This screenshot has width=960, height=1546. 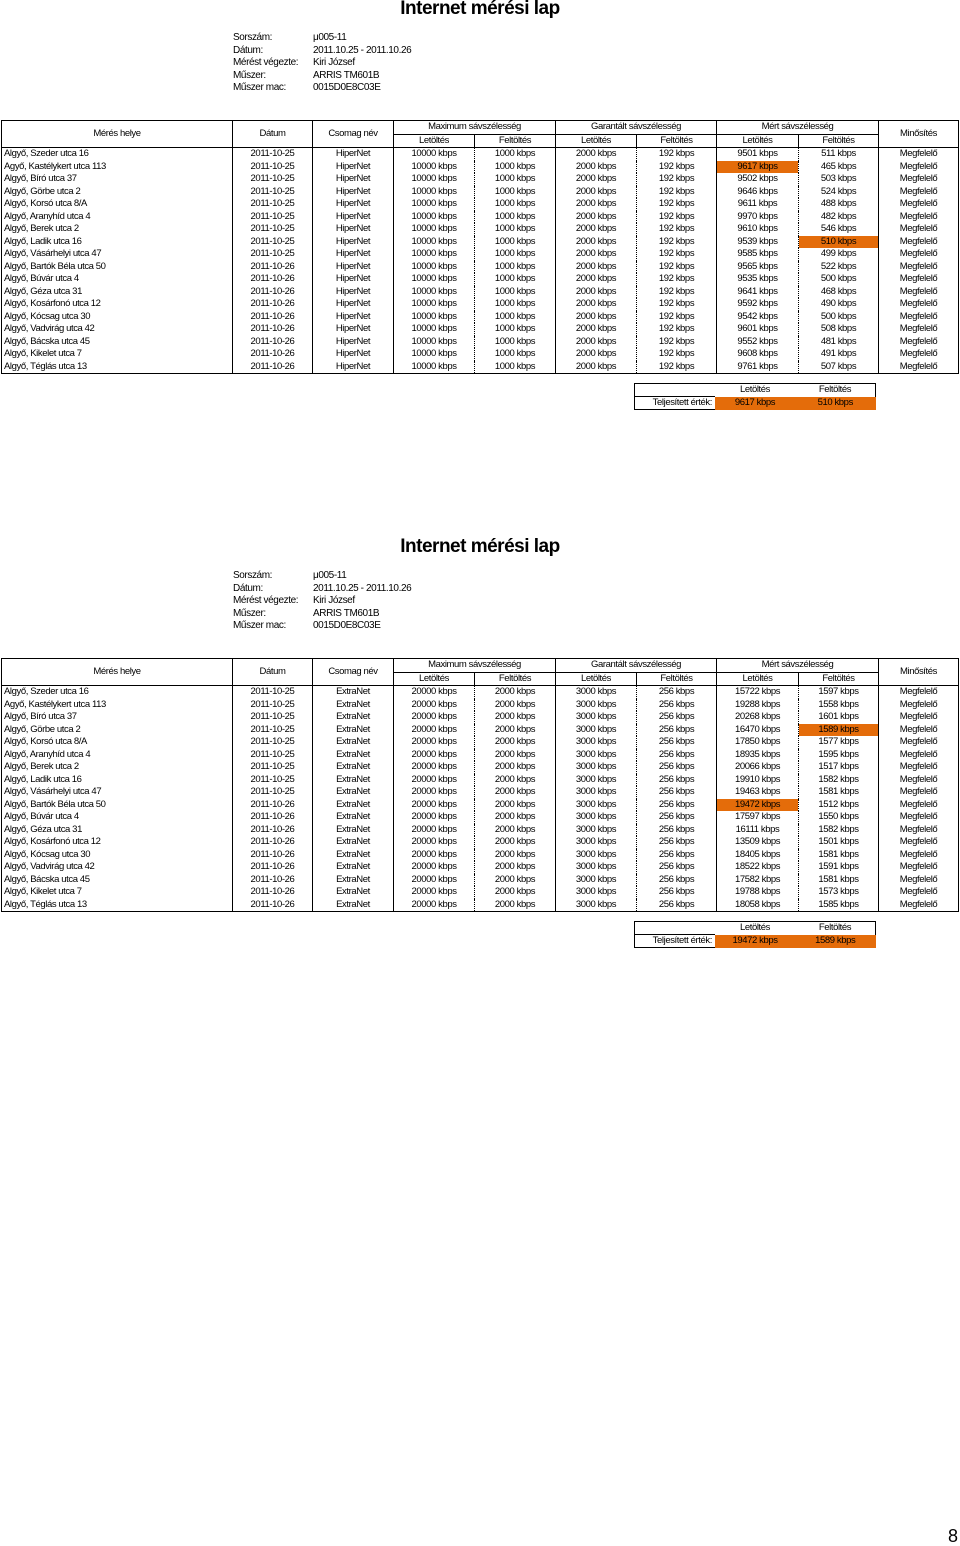 I want to click on cell: 9585 kbps, so click(x=757, y=254).